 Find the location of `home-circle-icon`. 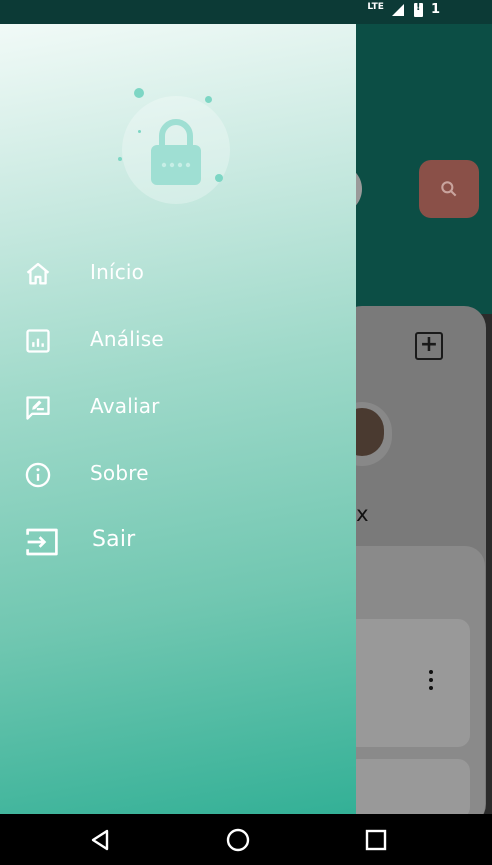

home-circle-icon is located at coordinates (238, 840).